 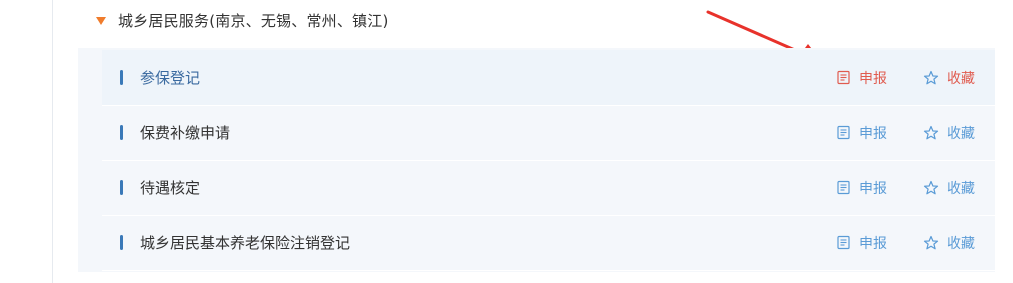 I want to click on section-header: 城乡居民服务(南京、无锡、常州、镇江), so click(x=242, y=20).